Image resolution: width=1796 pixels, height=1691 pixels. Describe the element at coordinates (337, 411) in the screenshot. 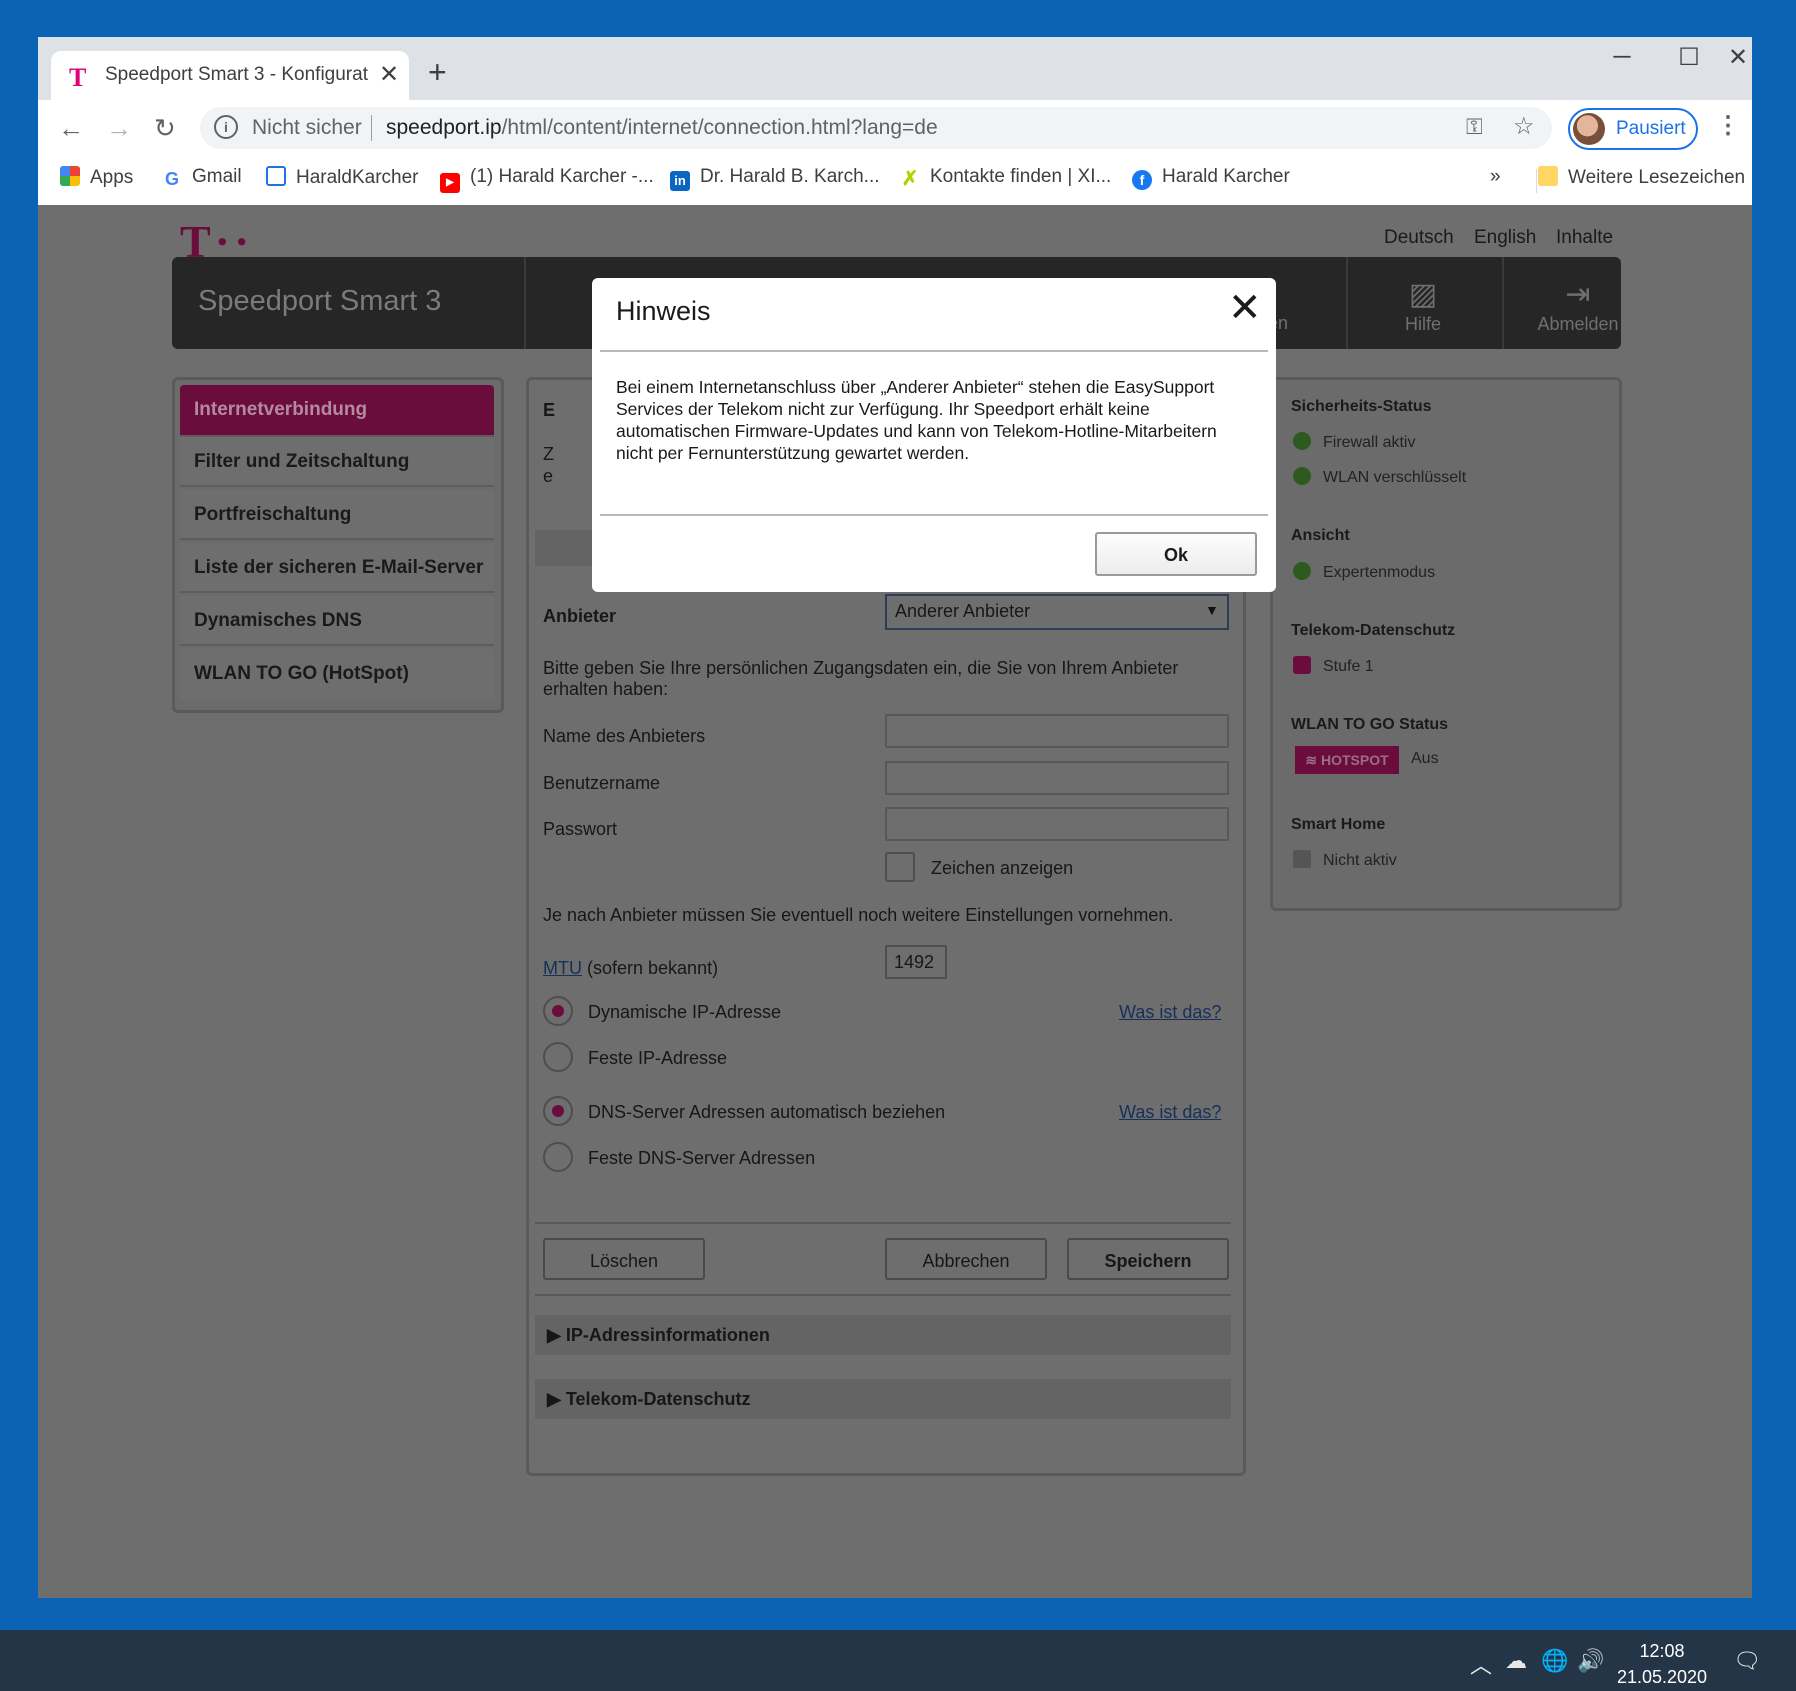

I see `sidebar-item-internetverbindung: Internetverbindung` at that location.